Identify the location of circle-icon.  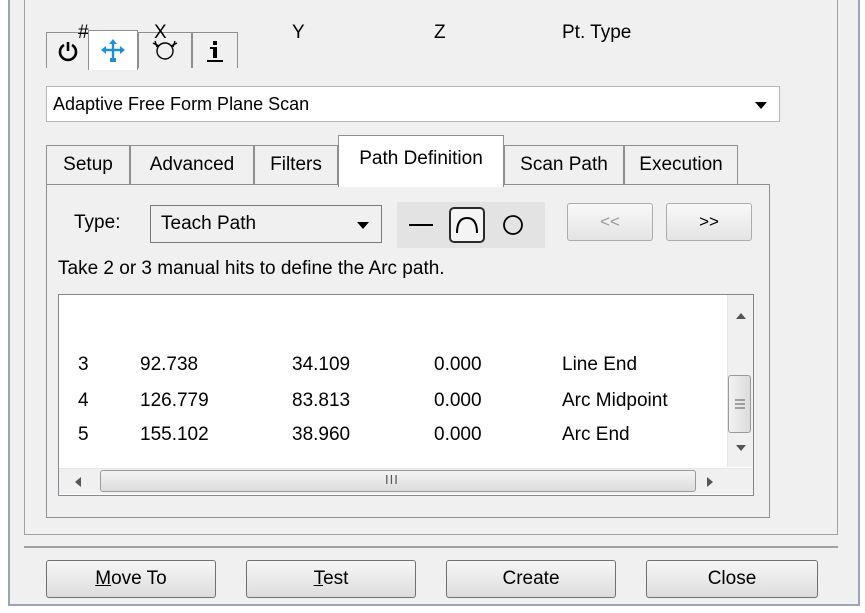
(513, 225).